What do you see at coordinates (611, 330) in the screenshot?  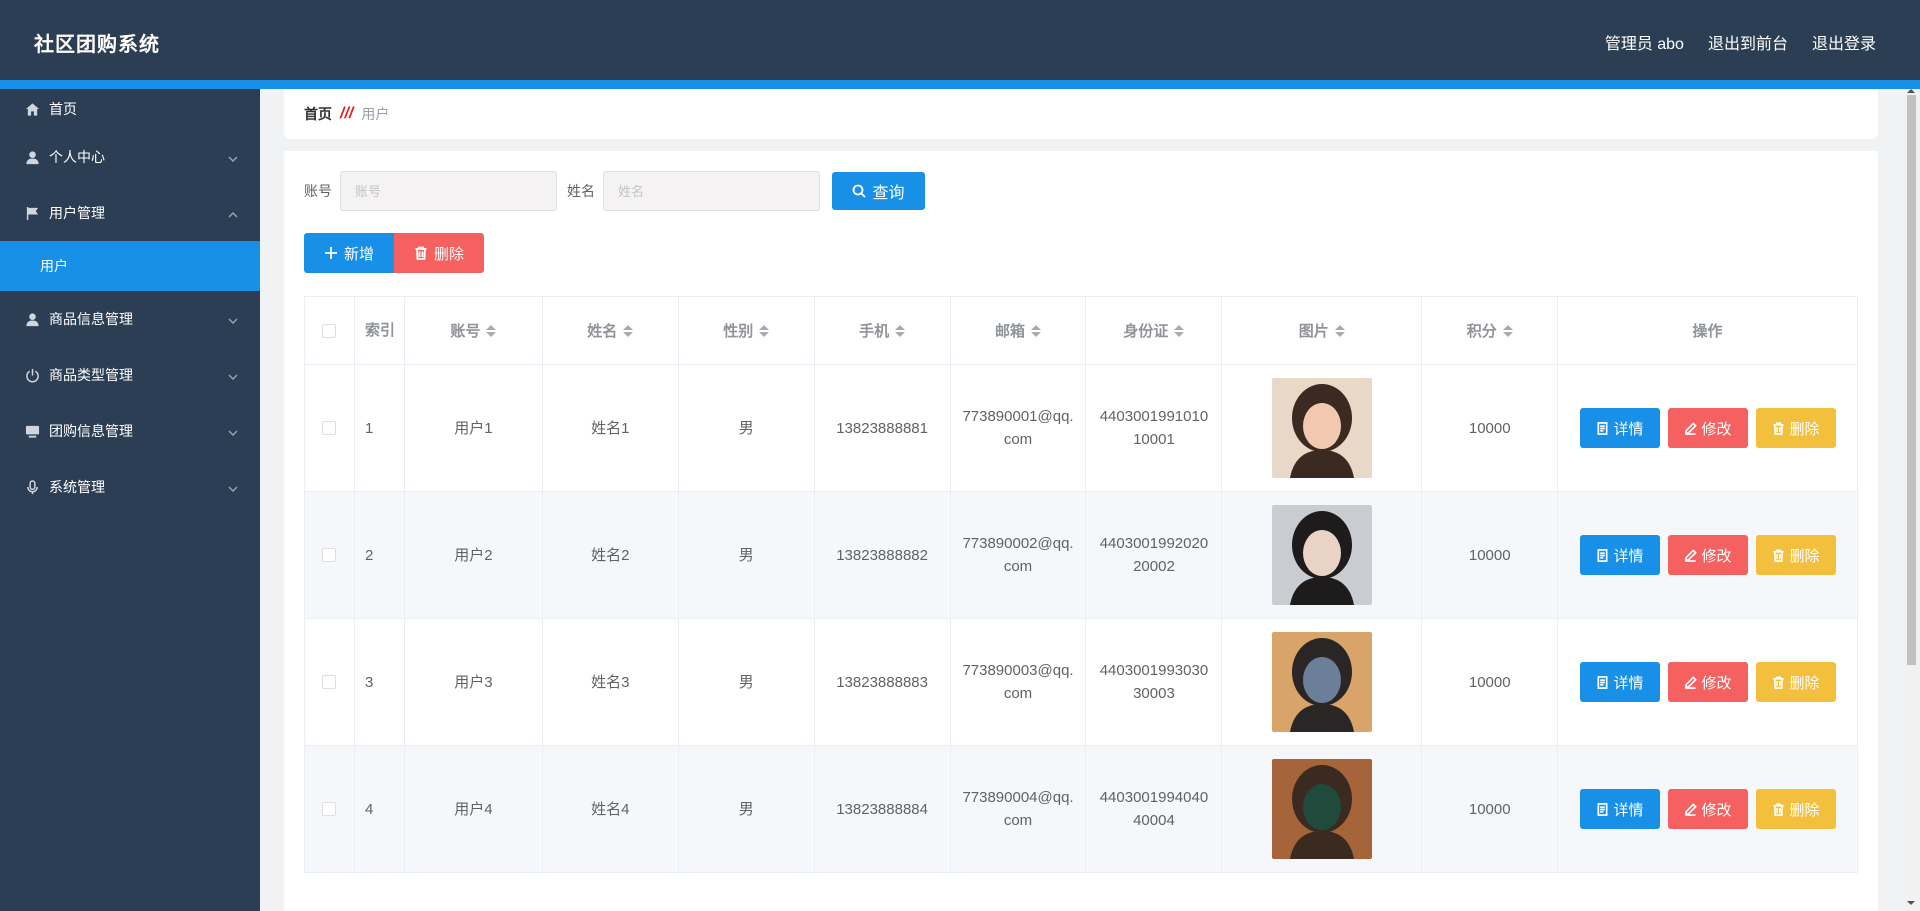 I see `header-name: 姓名` at bounding box center [611, 330].